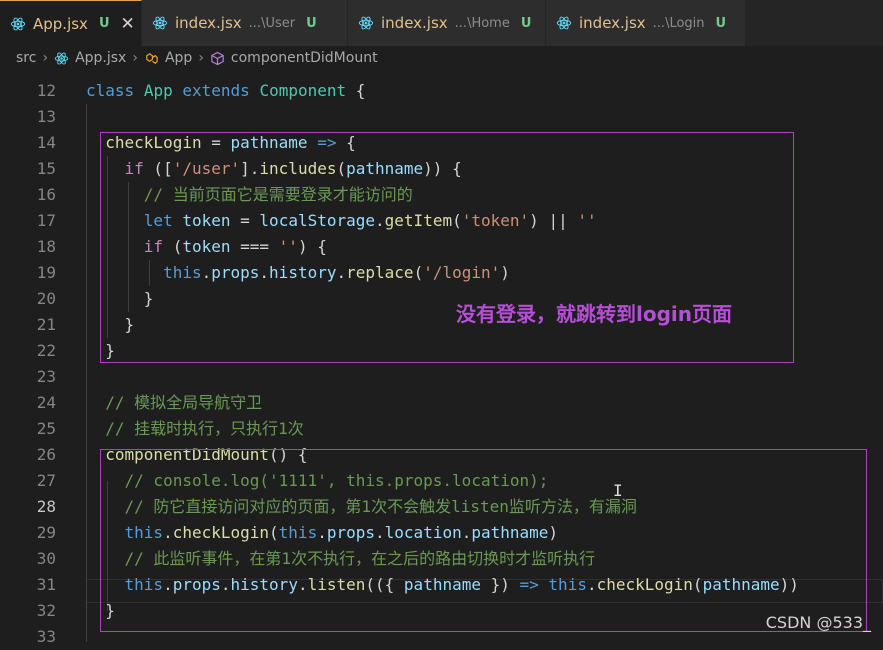  I want to click on line-number: 19, so click(46, 272).